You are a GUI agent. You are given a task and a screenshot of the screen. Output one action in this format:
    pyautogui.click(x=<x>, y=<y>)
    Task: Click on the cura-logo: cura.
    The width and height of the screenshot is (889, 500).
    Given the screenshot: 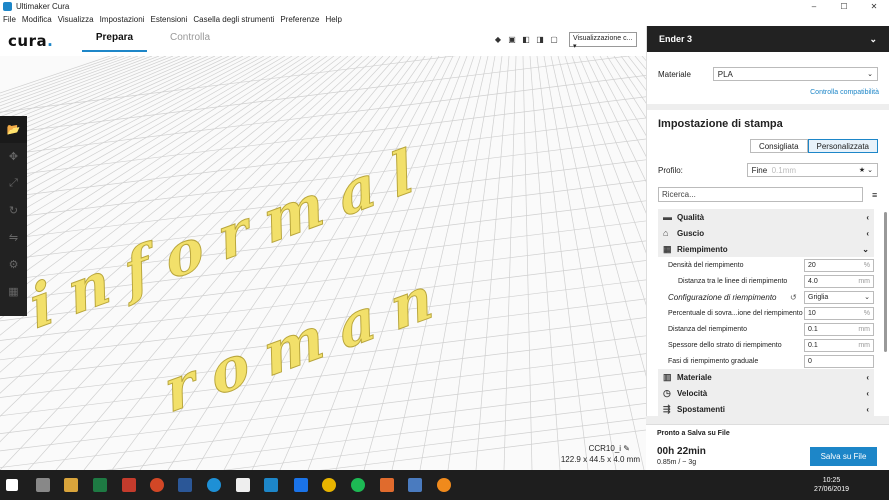 What is the action you would take?
    pyautogui.click(x=31, y=41)
    